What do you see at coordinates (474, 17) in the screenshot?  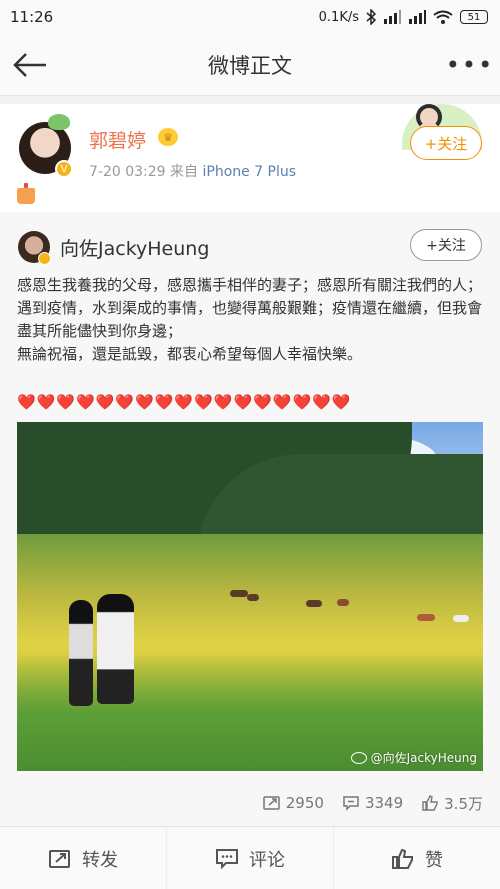 I see `battery-indicator: 51` at bounding box center [474, 17].